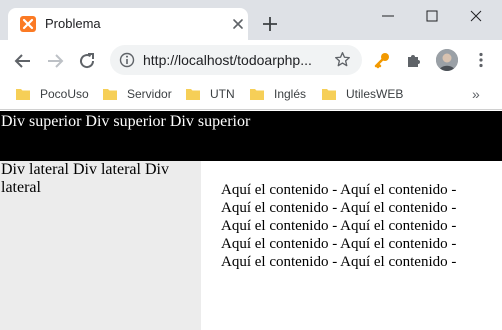 This screenshot has width=502, height=330. Describe the element at coordinates (290, 94) in the screenshot. I see `bookmark-label: Inglés` at that location.